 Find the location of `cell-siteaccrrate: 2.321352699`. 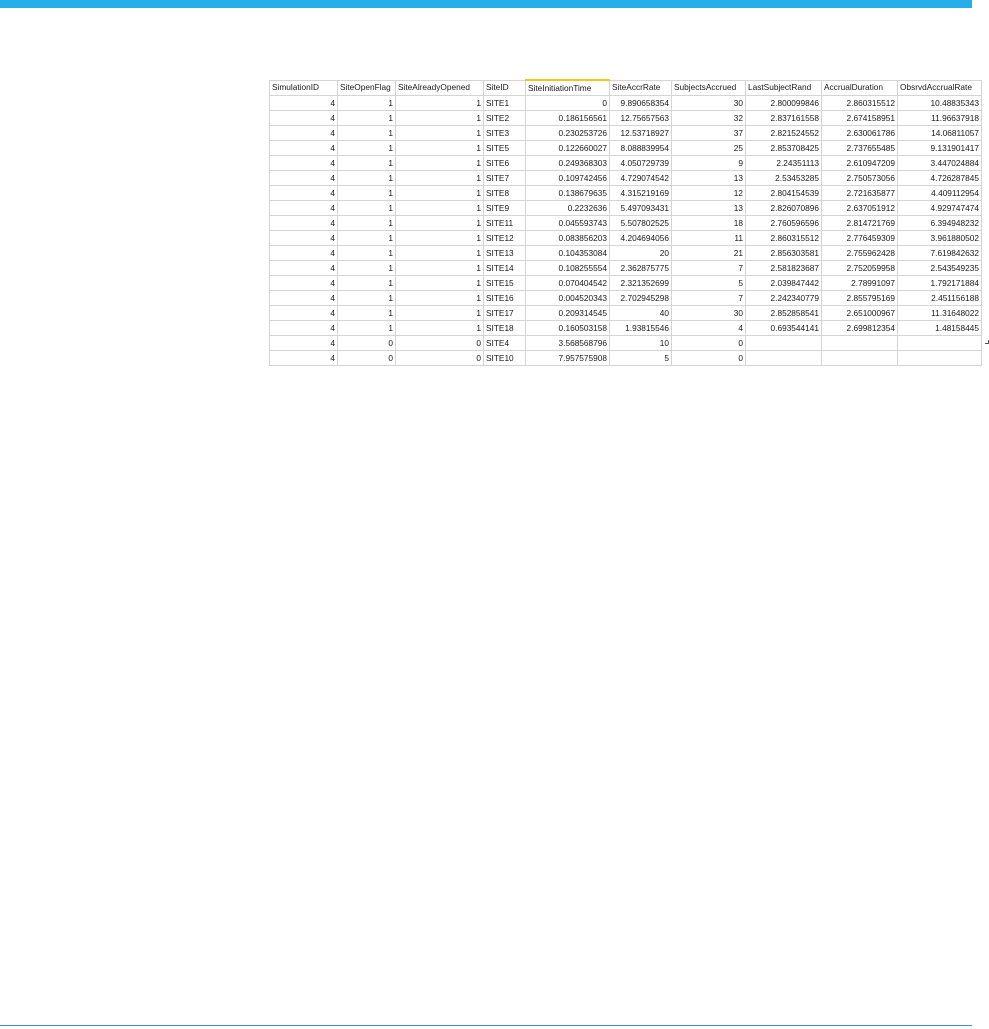

cell-siteaccrrate: 2.321352699 is located at coordinates (640, 283).